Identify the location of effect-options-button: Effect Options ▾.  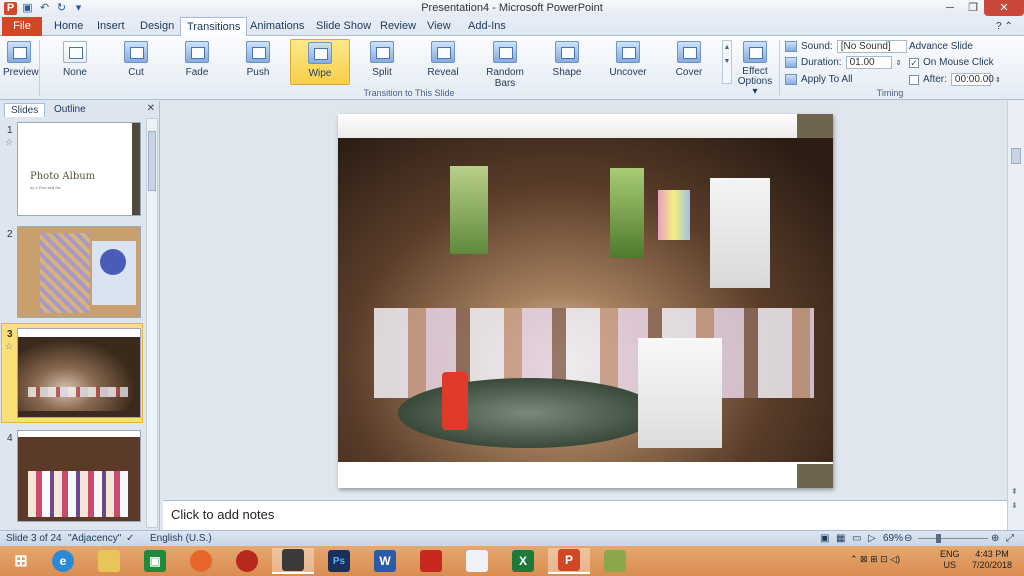
(755, 68).